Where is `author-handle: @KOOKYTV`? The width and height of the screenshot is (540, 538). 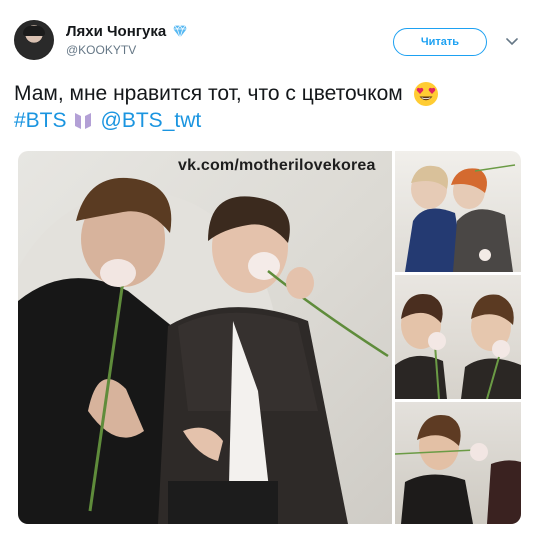
author-handle: @KOOKYTV is located at coordinates (127, 50).